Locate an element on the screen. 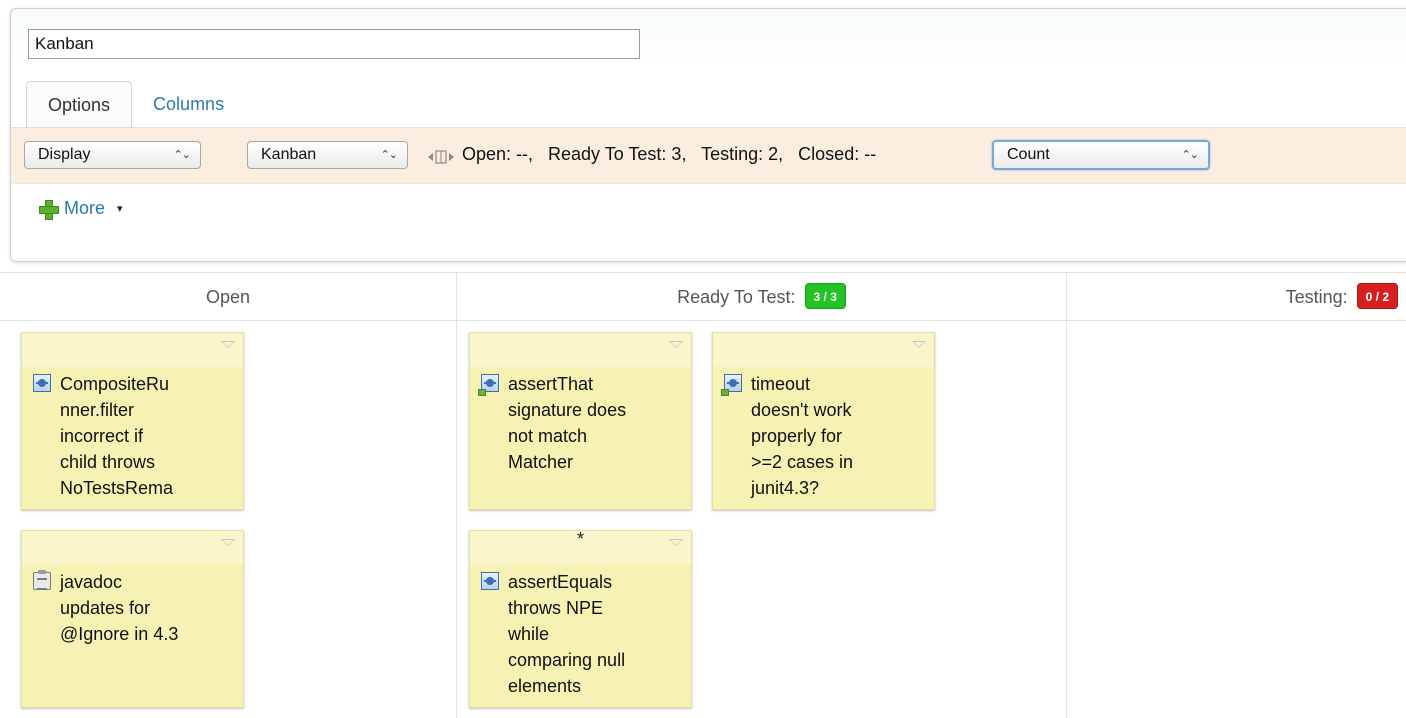  card-header: * is located at coordinates (580, 547).